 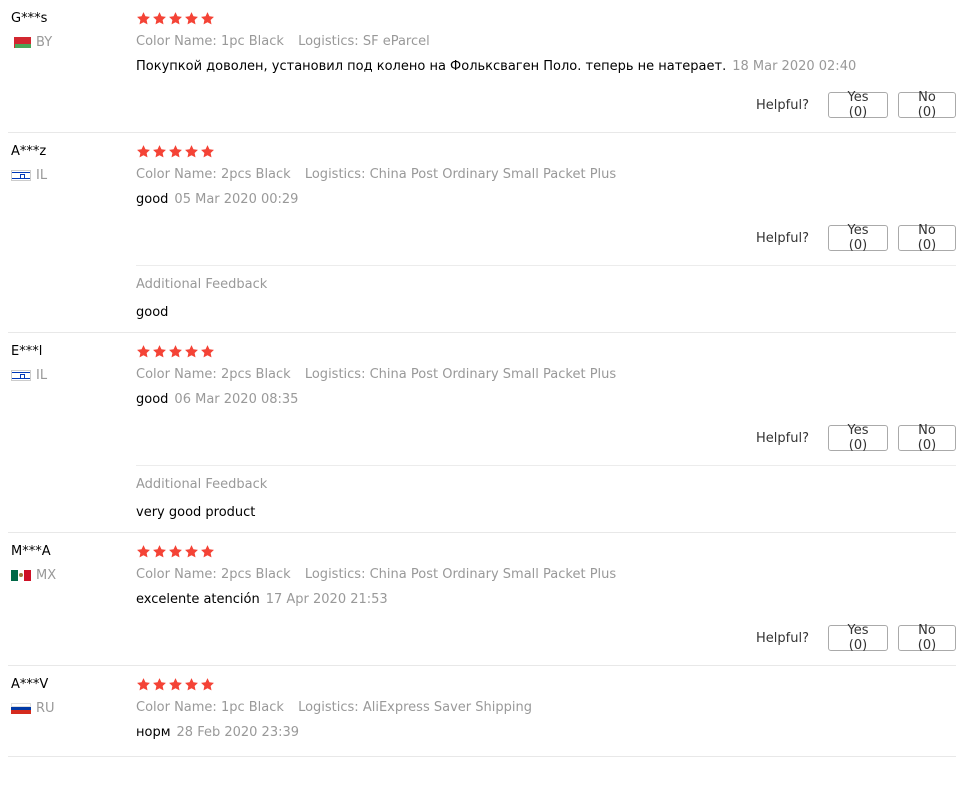 What do you see at coordinates (71, 375) in the screenshot?
I see `reviewer-country: IL` at bounding box center [71, 375].